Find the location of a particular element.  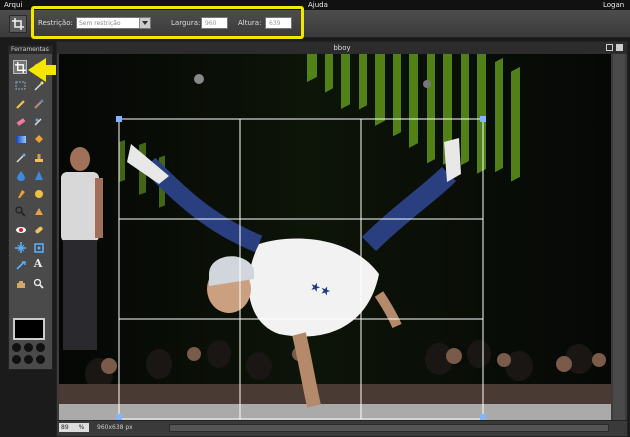

document-statusbar: 89 % 960x638 px is located at coordinates (342, 428).